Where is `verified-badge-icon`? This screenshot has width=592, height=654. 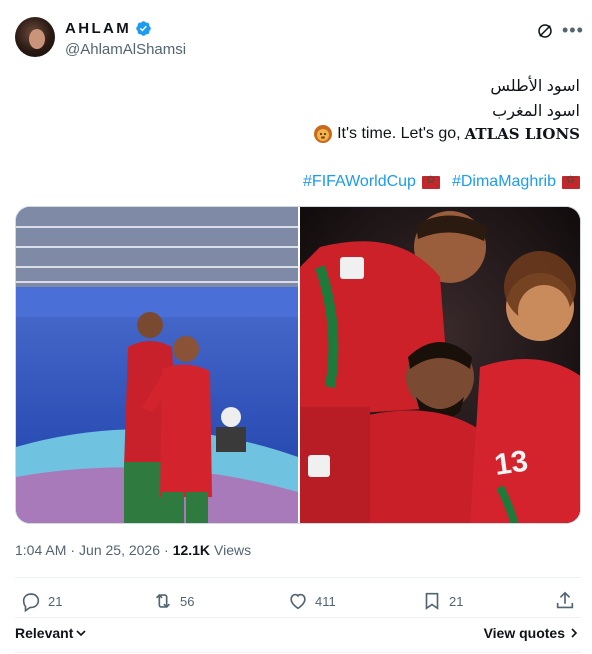 verified-badge-icon is located at coordinates (143, 28).